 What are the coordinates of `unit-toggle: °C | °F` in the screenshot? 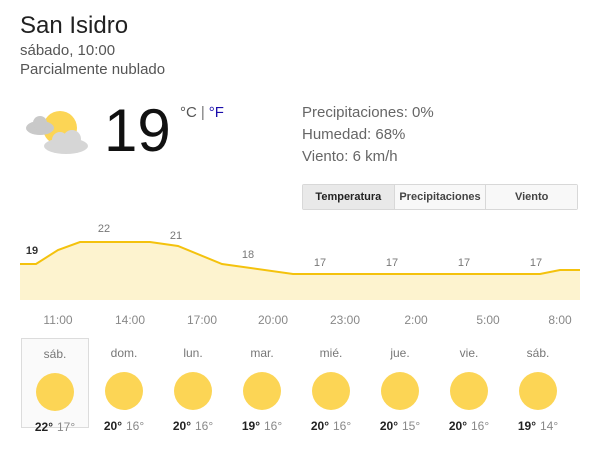 It's located at (202, 112).